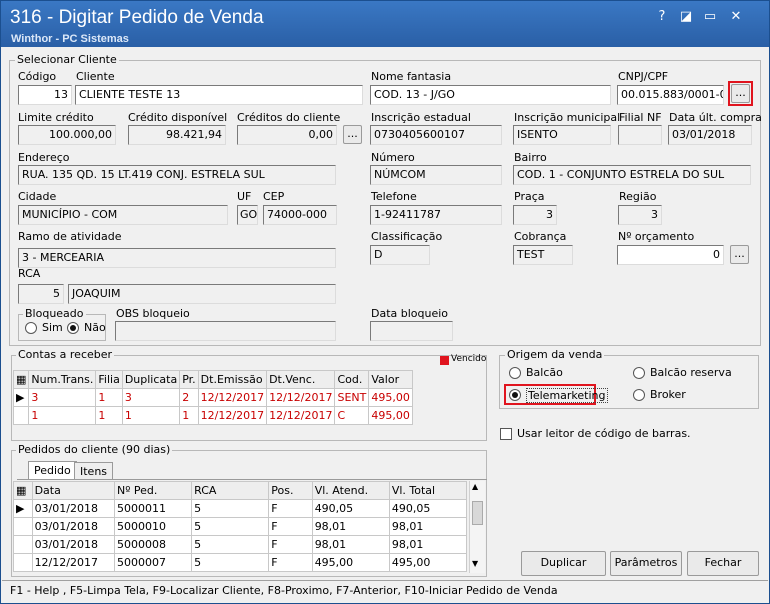 This screenshot has width=770, height=604. I want to click on col-header: Dt.Emissão, so click(232, 379).